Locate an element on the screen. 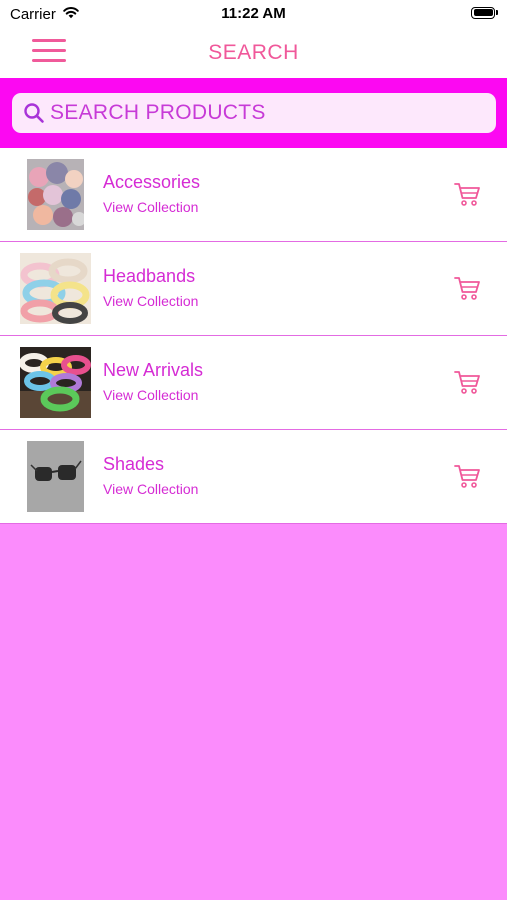 Image resolution: width=507 pixels, height=900 pixels. page-title: SEARCH is located at coordinates (253, 52).